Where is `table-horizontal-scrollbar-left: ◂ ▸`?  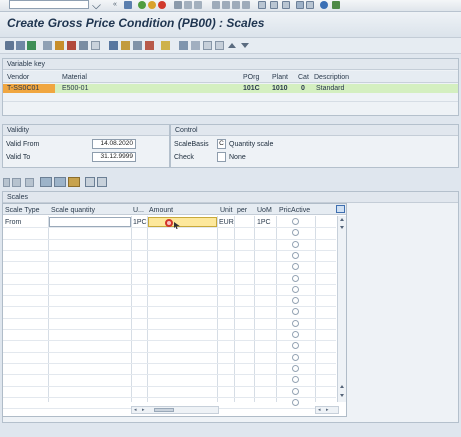 table-horizontal-scrollbar-left: ◂ ▸ is located at coordinates (175, 410).